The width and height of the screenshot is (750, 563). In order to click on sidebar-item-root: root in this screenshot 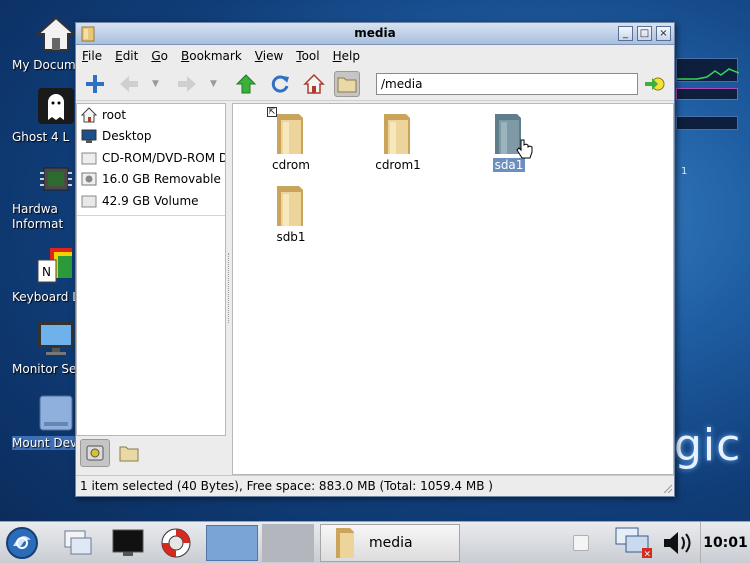, I will do `click(151, 115)`.